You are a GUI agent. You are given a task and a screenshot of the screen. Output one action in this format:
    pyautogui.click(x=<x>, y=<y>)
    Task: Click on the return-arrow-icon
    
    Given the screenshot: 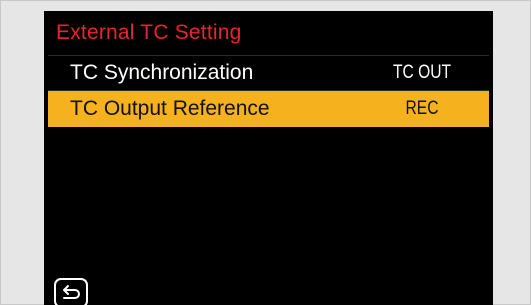 What is the action you would take?
    pyautogui.click(x=71, y=292)
    